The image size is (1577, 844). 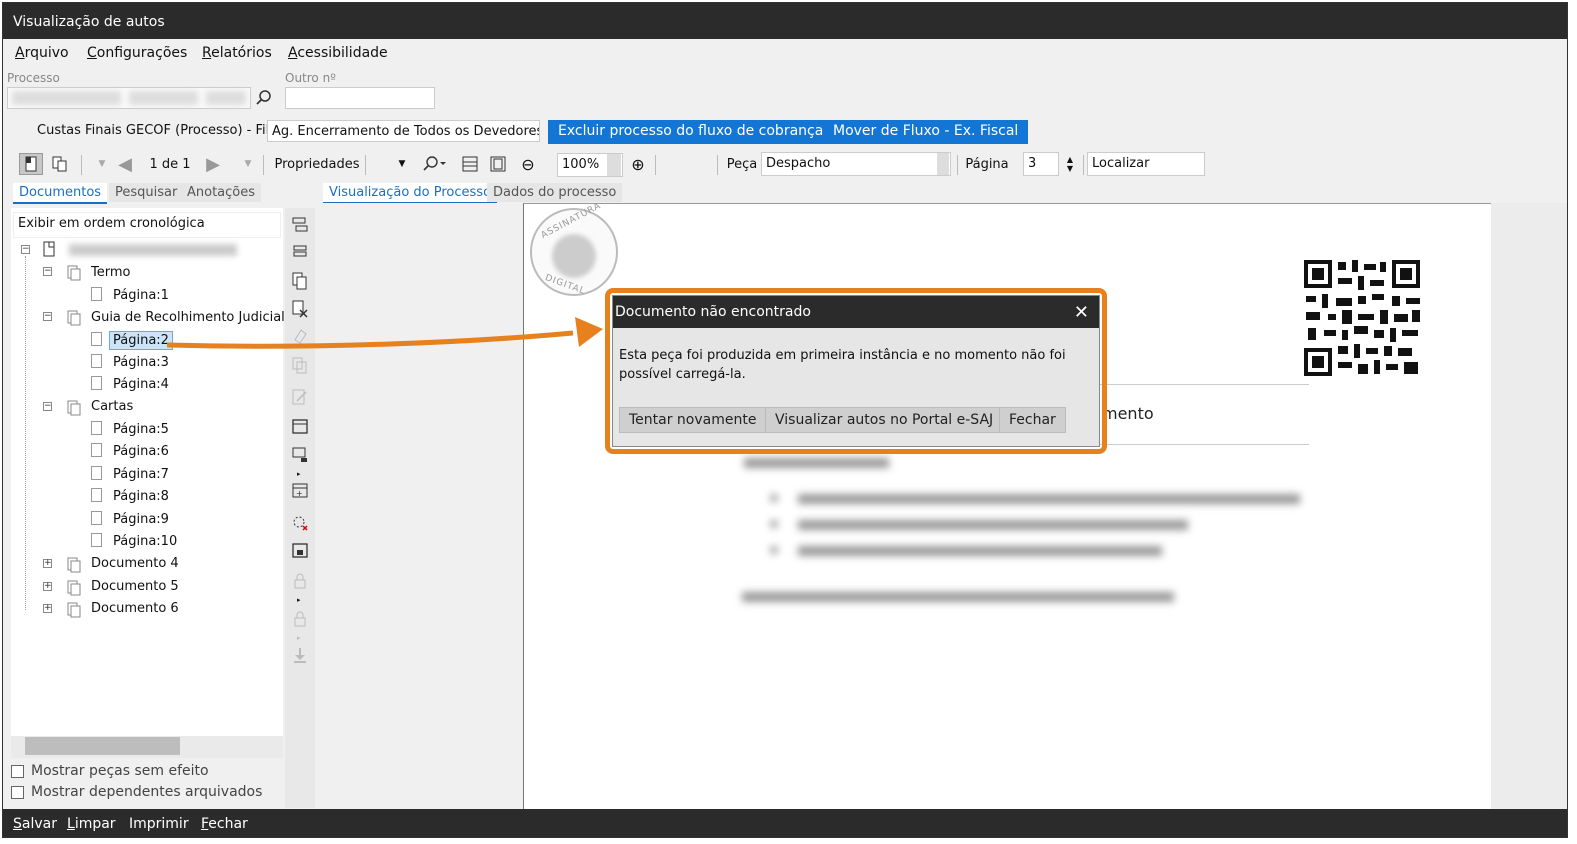 I want to click on collapse-guia-icon: −, so click(x=47, y=316).